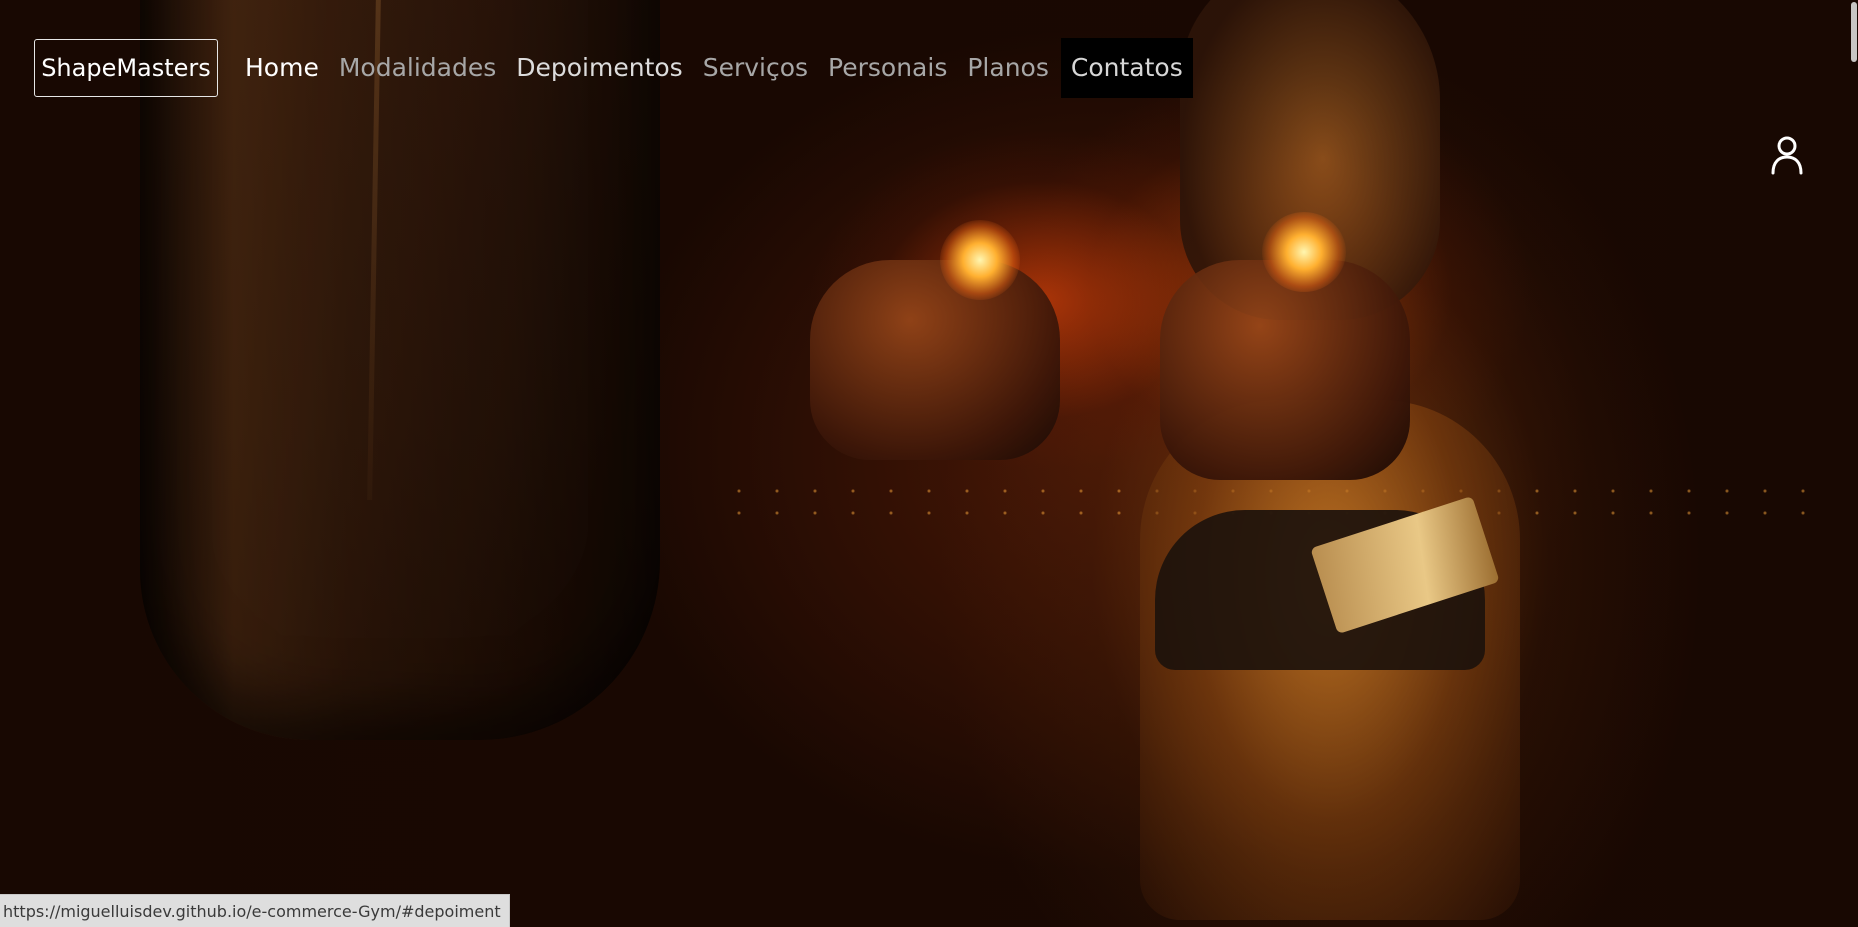 The height and width of the screenshot is (927, 1858). I want to click on nav-link-servicos: Serviços, so click(755, 68).